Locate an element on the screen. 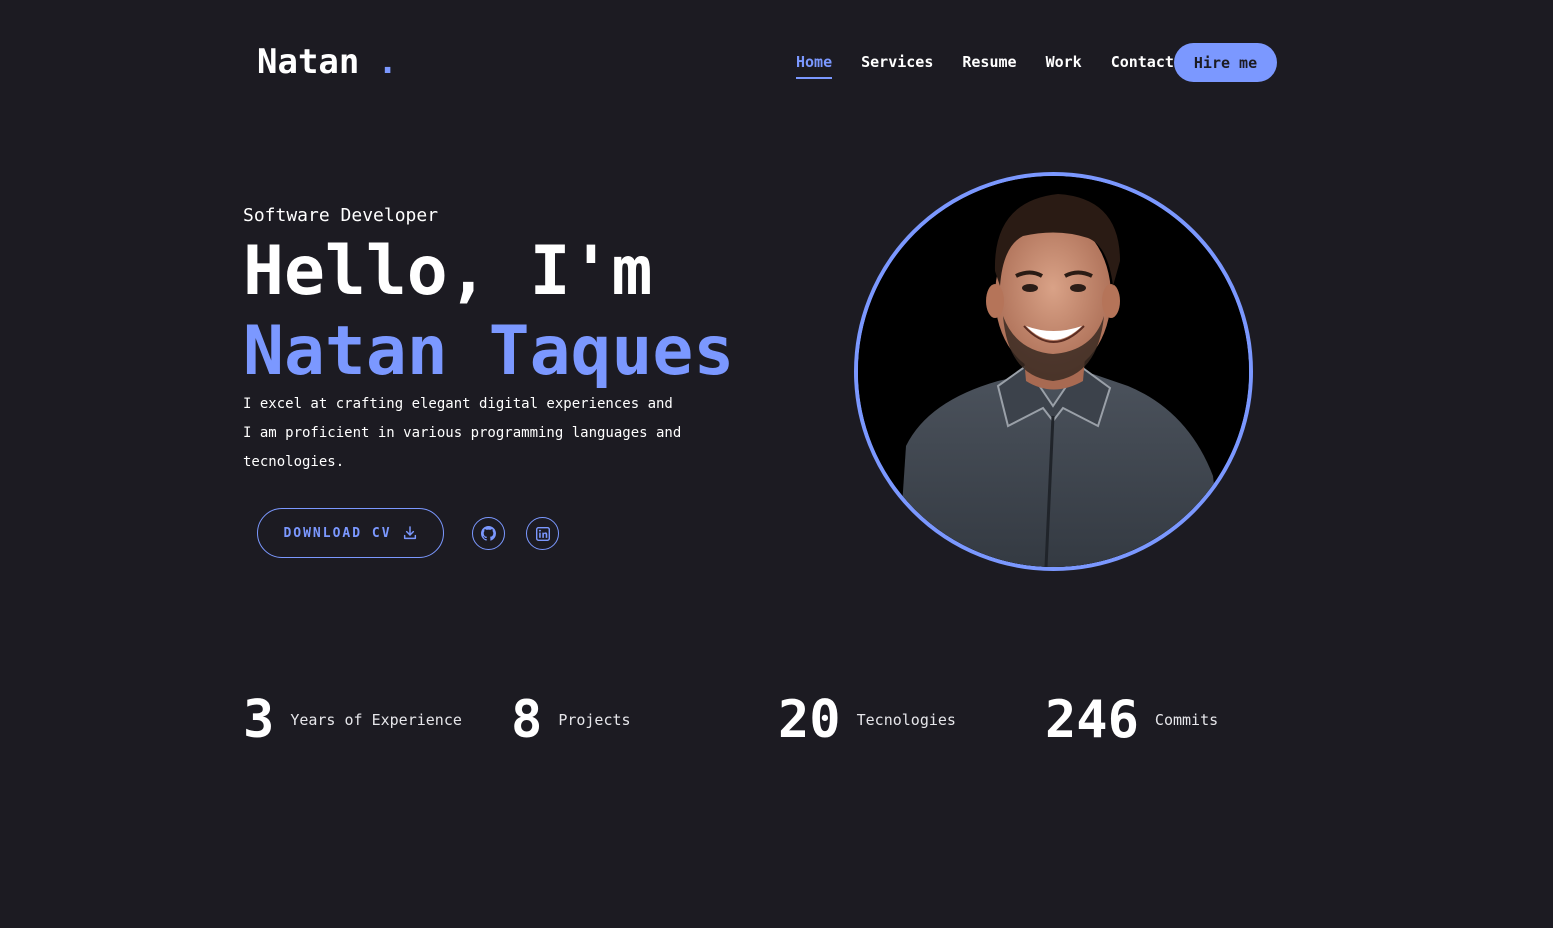  download-cv-label: DOWNLOAD CV is located at coordinates (337, 533).